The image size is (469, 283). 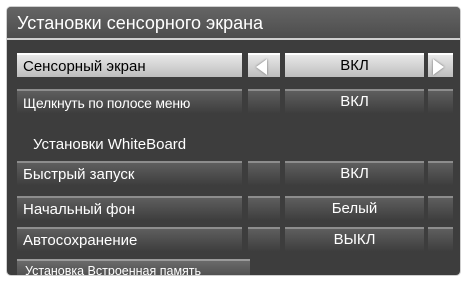 I want to click on left-triangle-icon, so click(x=261, y=67).